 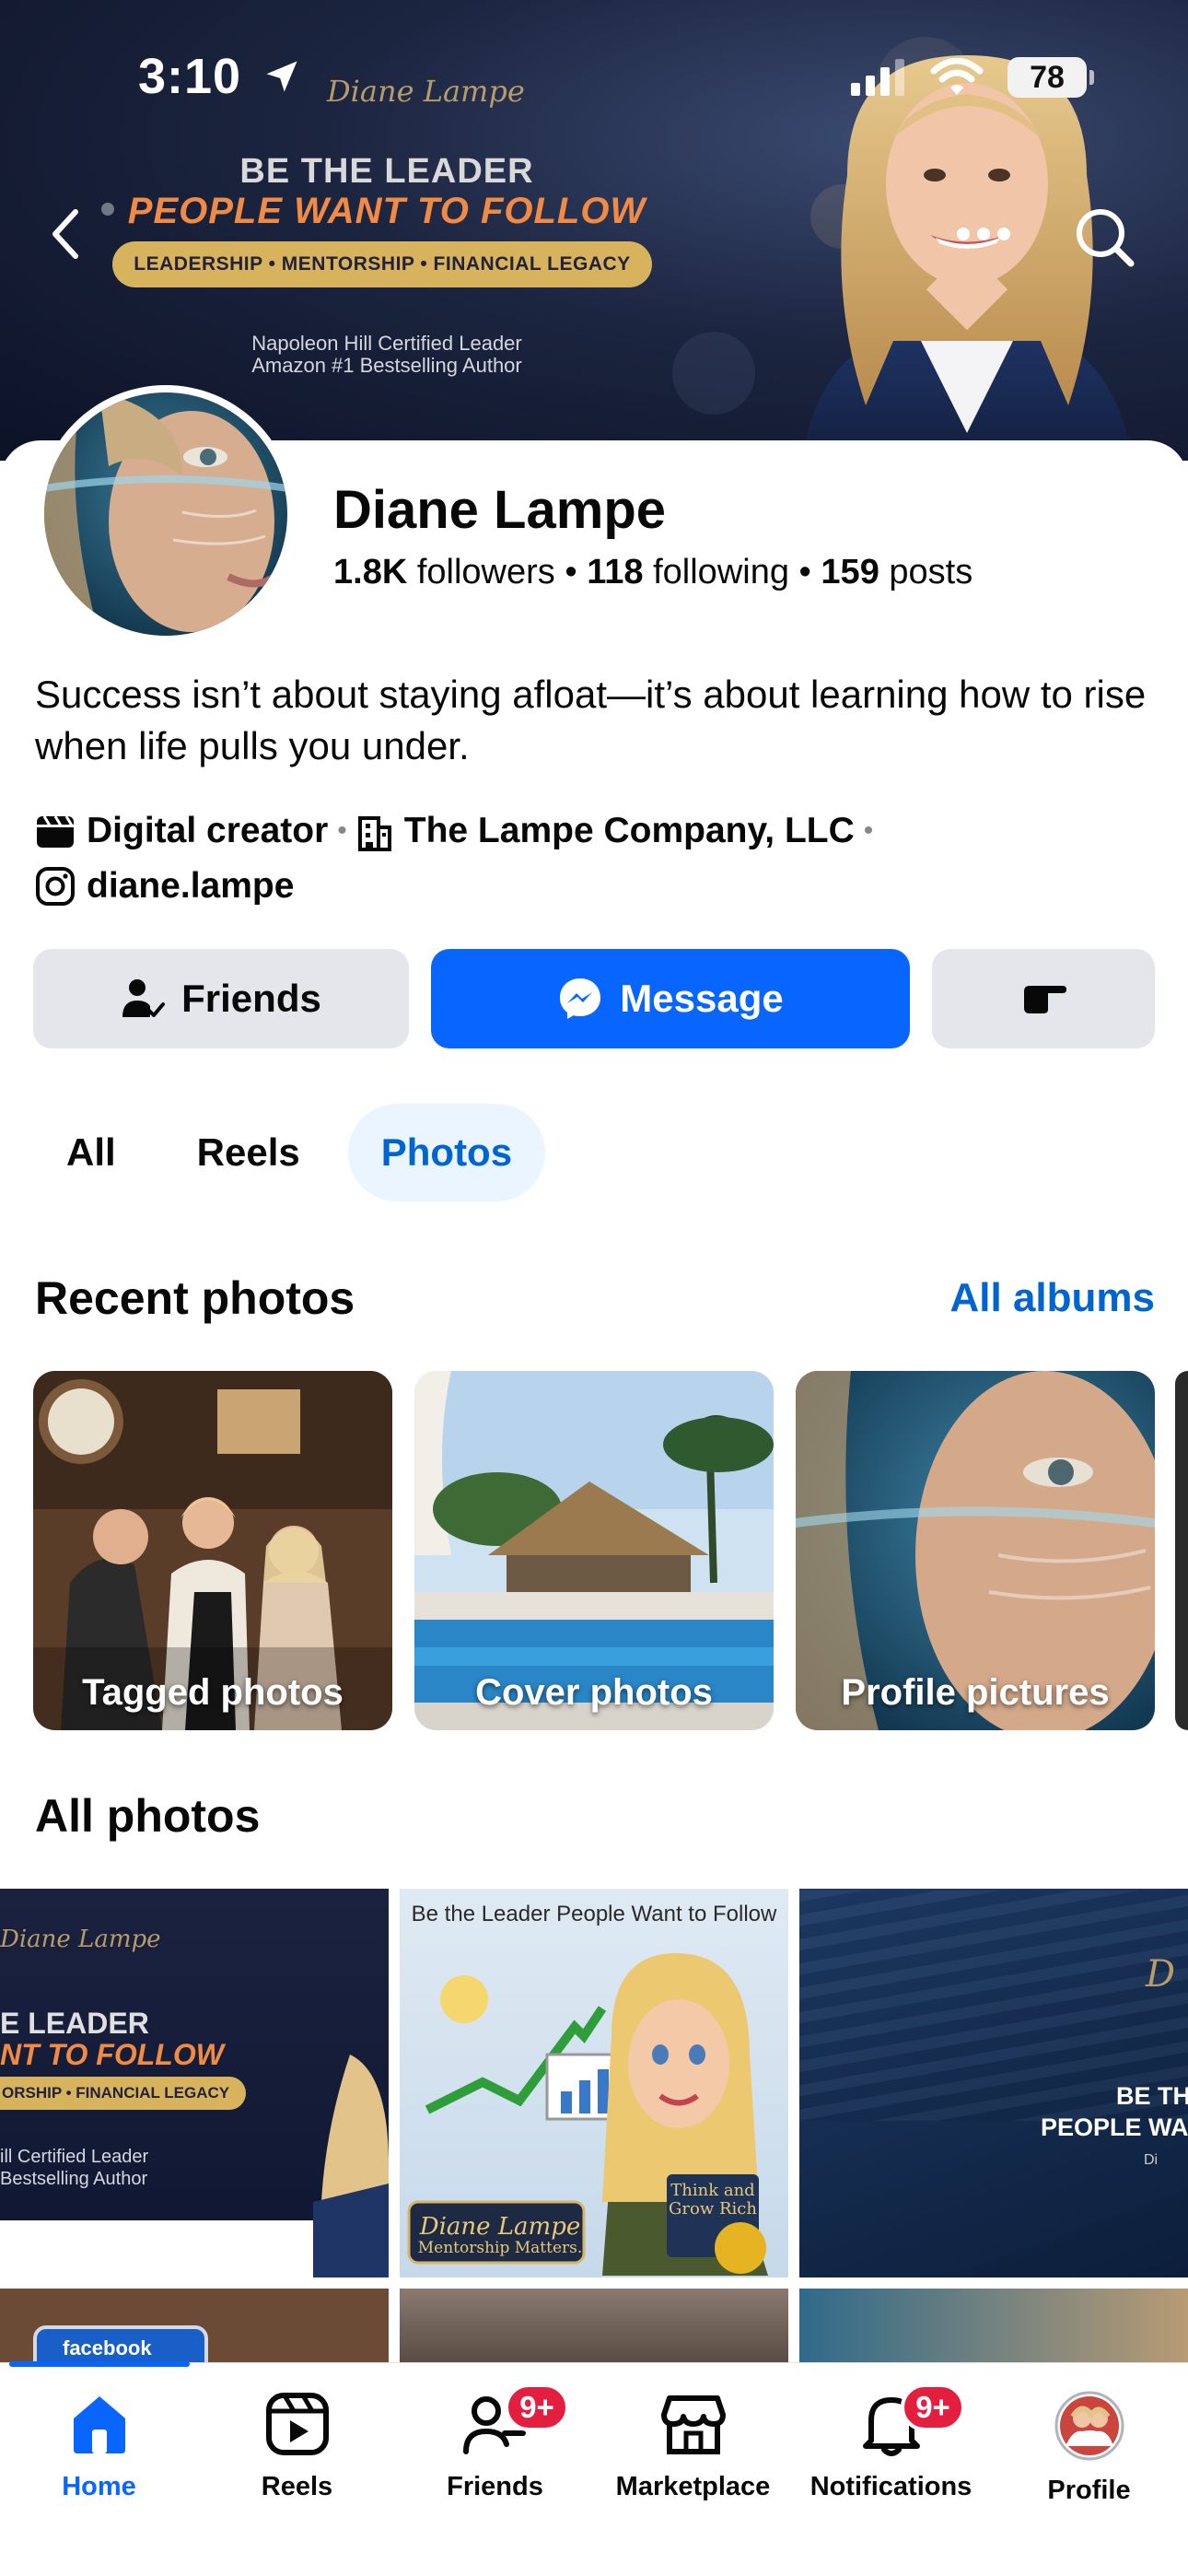 What do you see at coordinates (55, 831) in the screenshot?
I see `clapperboard-icon` at bounding box center [55, 831].